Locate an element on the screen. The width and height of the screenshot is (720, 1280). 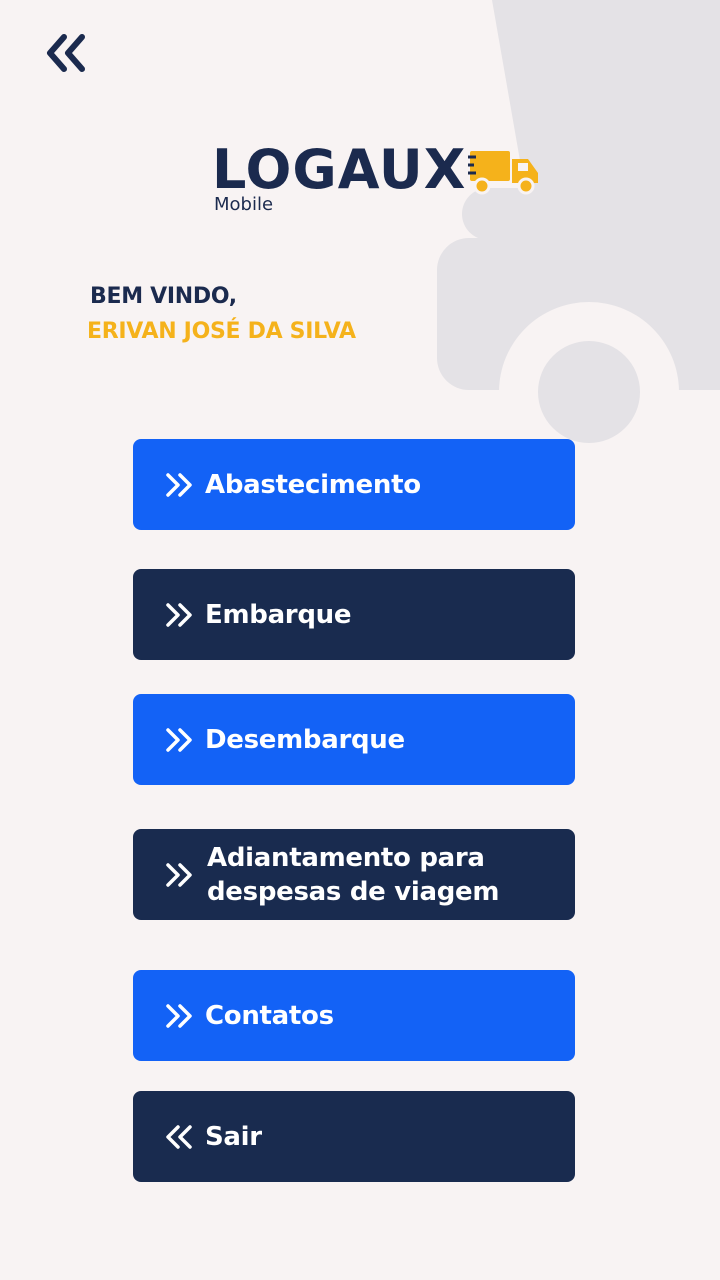
adiantamento-button: Adiantamento para despesas de viagem is located at coordinates (354, 874).